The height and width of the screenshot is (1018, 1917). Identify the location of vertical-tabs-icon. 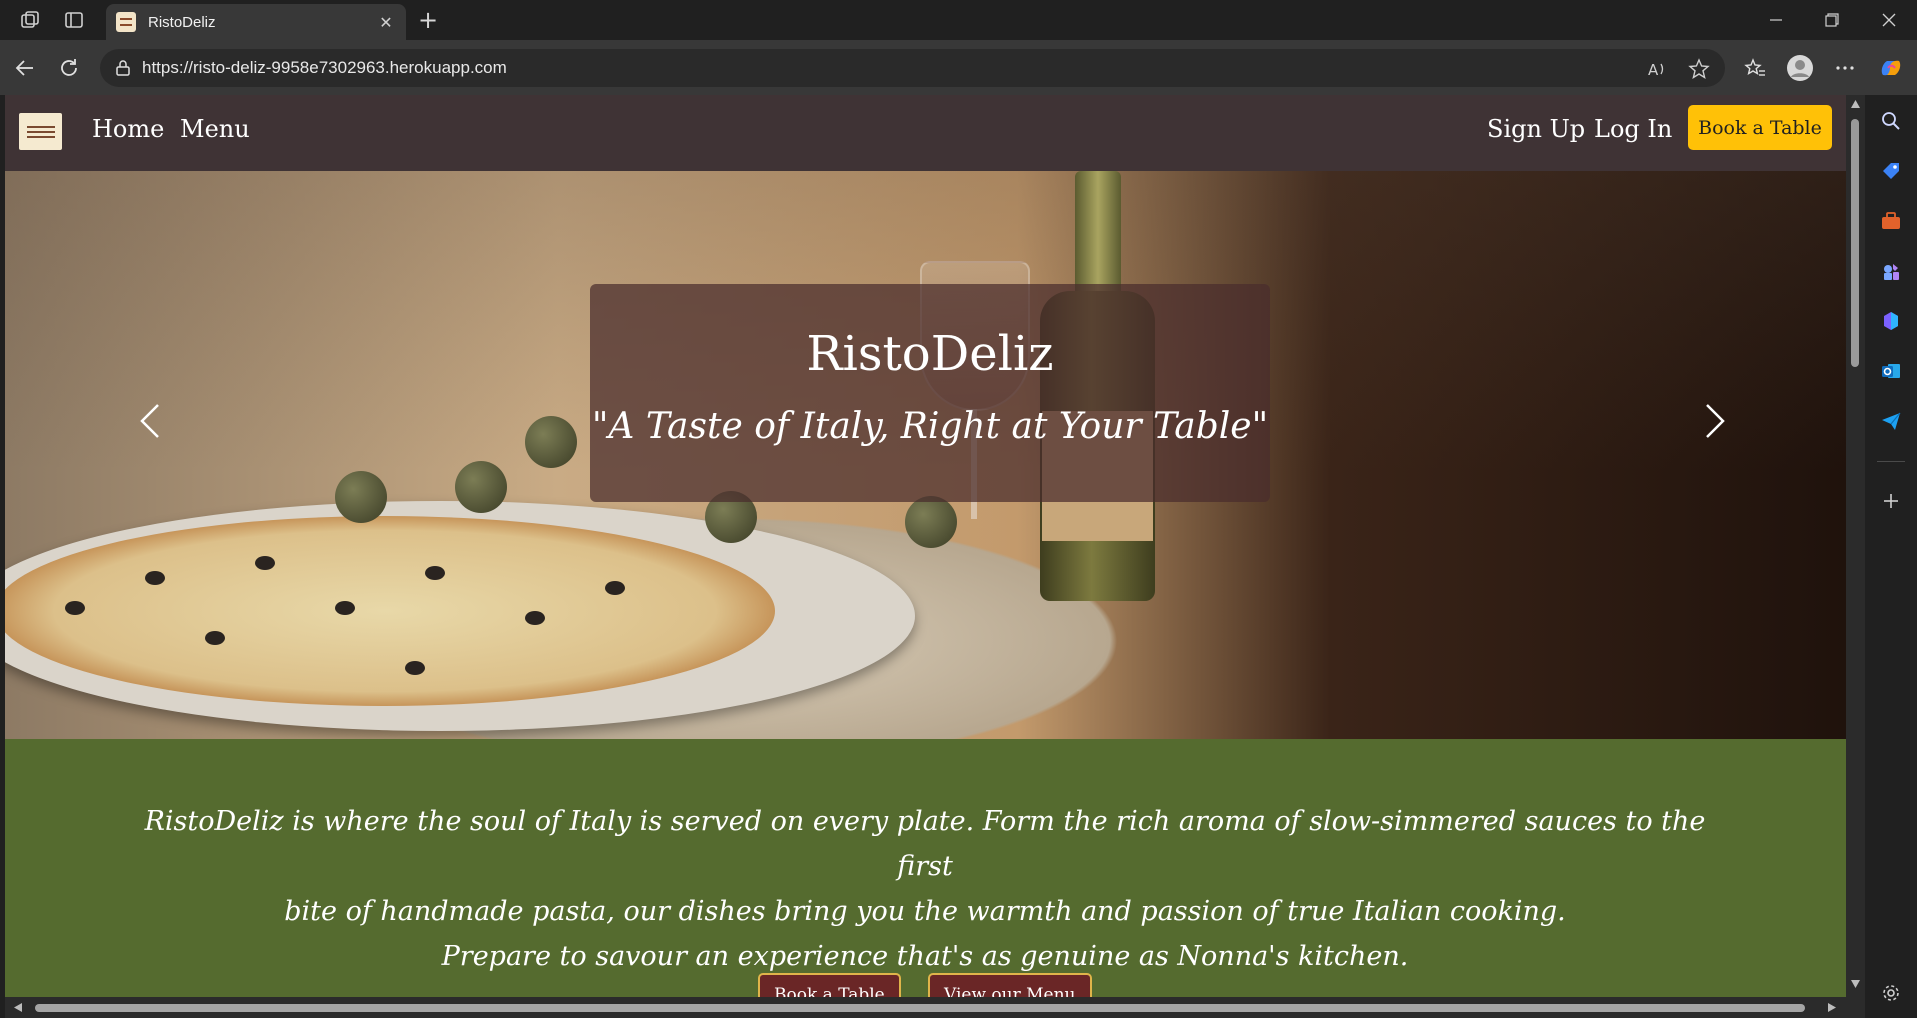
(74, 20).